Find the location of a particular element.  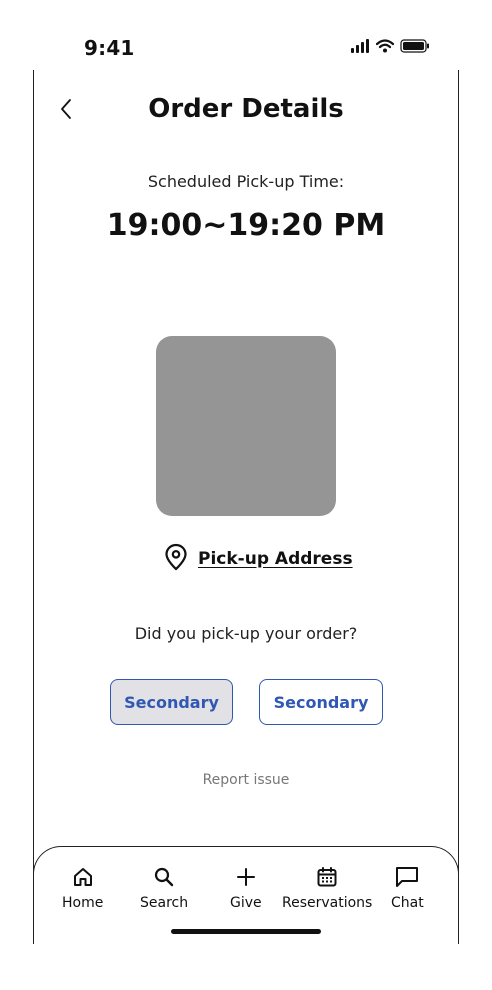

home-icon is located at coordinates (83, 877).